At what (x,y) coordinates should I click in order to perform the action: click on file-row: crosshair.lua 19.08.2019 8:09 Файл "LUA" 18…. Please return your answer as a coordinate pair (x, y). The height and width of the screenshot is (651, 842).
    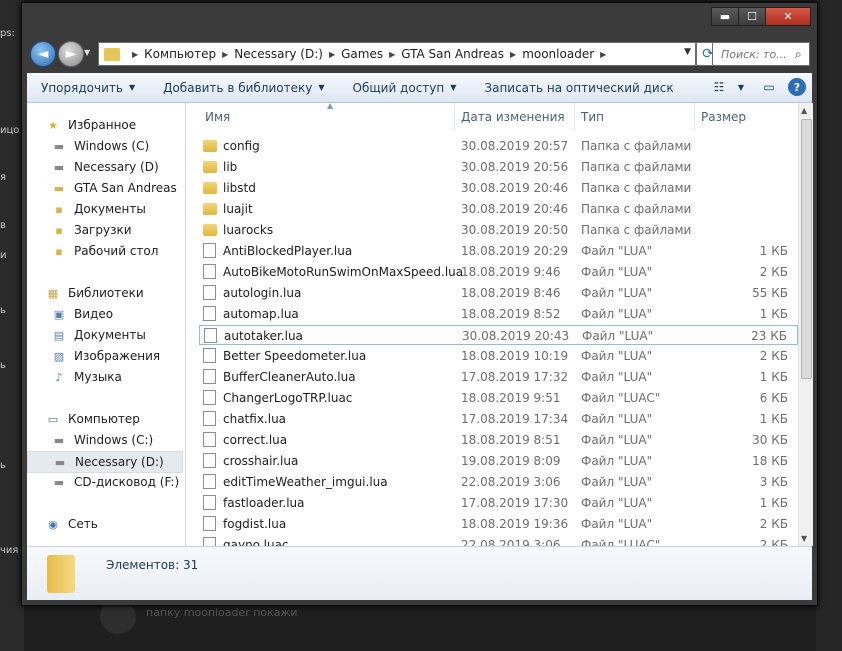
    Looking at the image, I should click on (498, 461).